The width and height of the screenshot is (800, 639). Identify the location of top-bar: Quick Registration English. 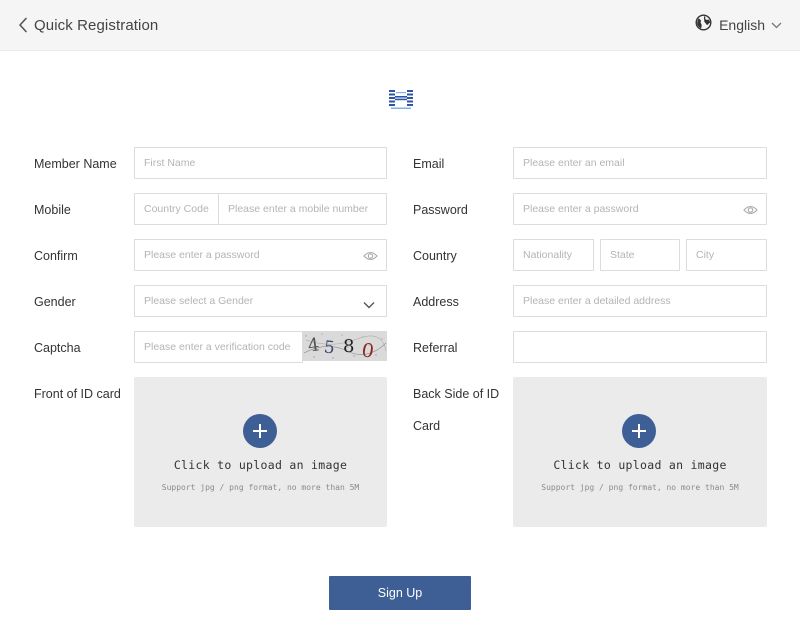
(400, 25).